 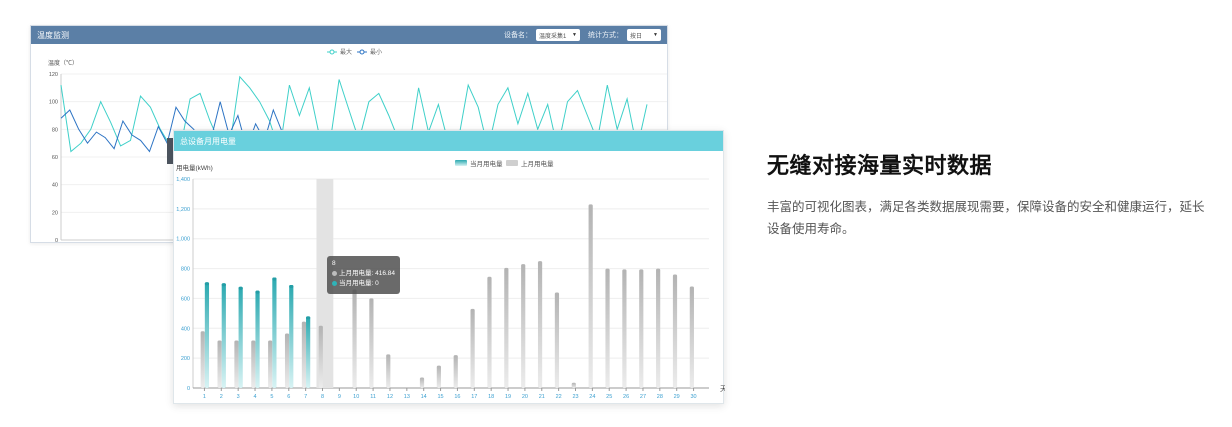 I want to click on x-tick-label: 19, so click(x=508, y=397).